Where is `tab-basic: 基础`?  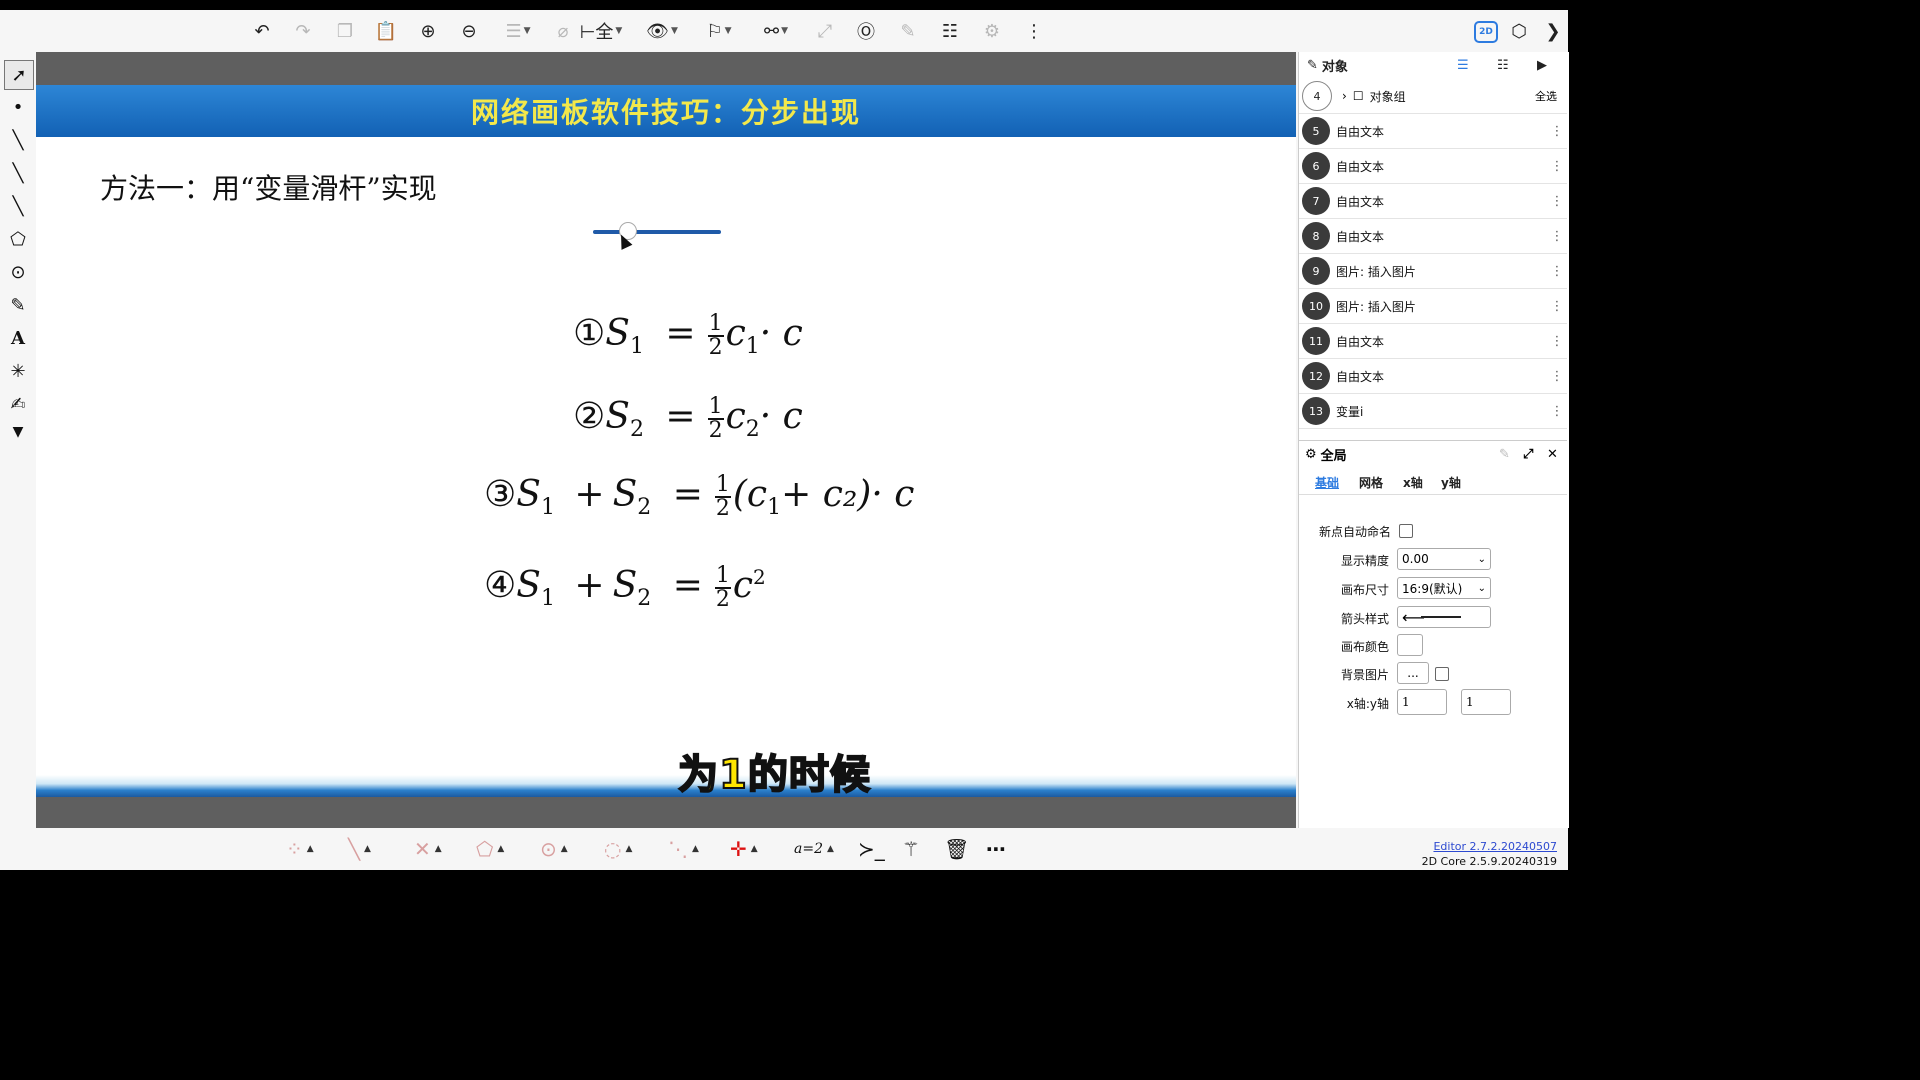
tab-basic: 基础 is located at coordinates (1327, 482).